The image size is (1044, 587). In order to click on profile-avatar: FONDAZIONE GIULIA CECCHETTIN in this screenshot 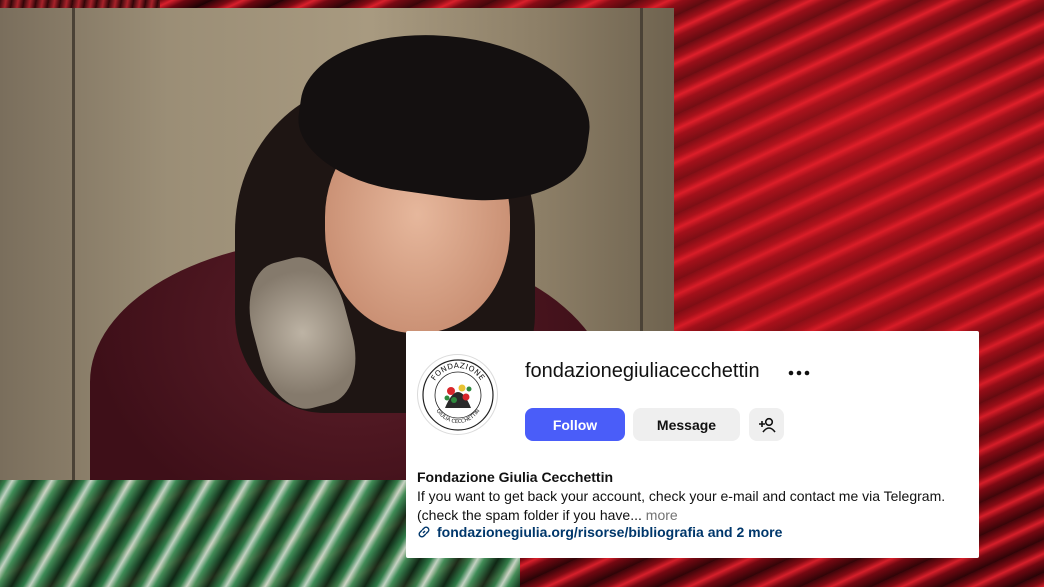, I will do `click(457, 394)`.